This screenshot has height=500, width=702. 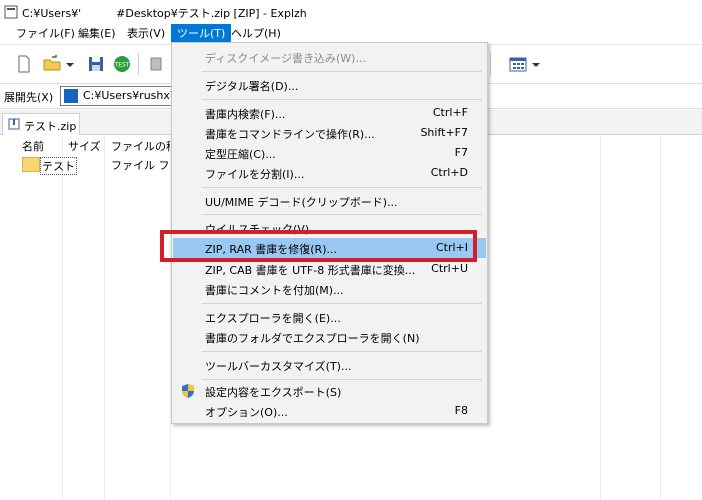 What do you see at coordinates (71, 96) in the screenshot?
I see `drive-icon` at bounding box center [71, 96].